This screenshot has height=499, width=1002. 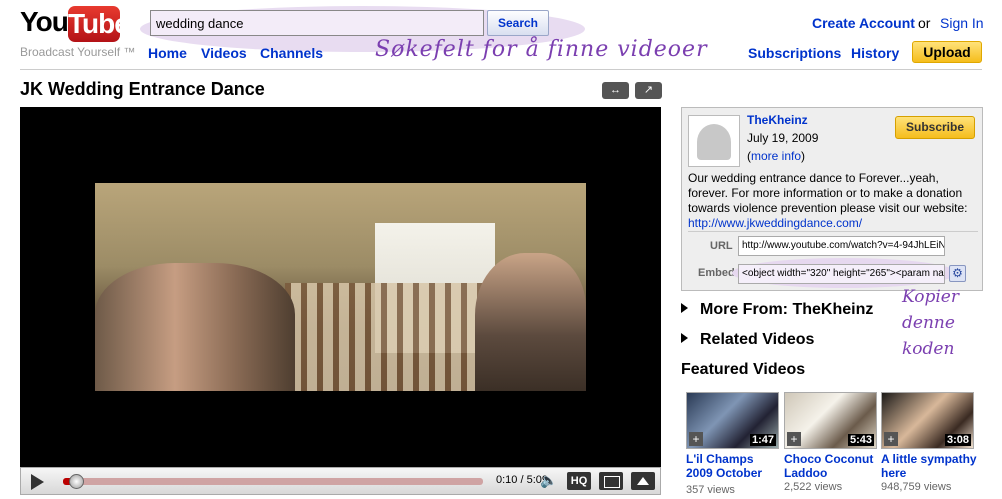 What do you see at coordinates (924, 23) in the screenshot?
I see `or-text: or` at bounding box center [924, 23].